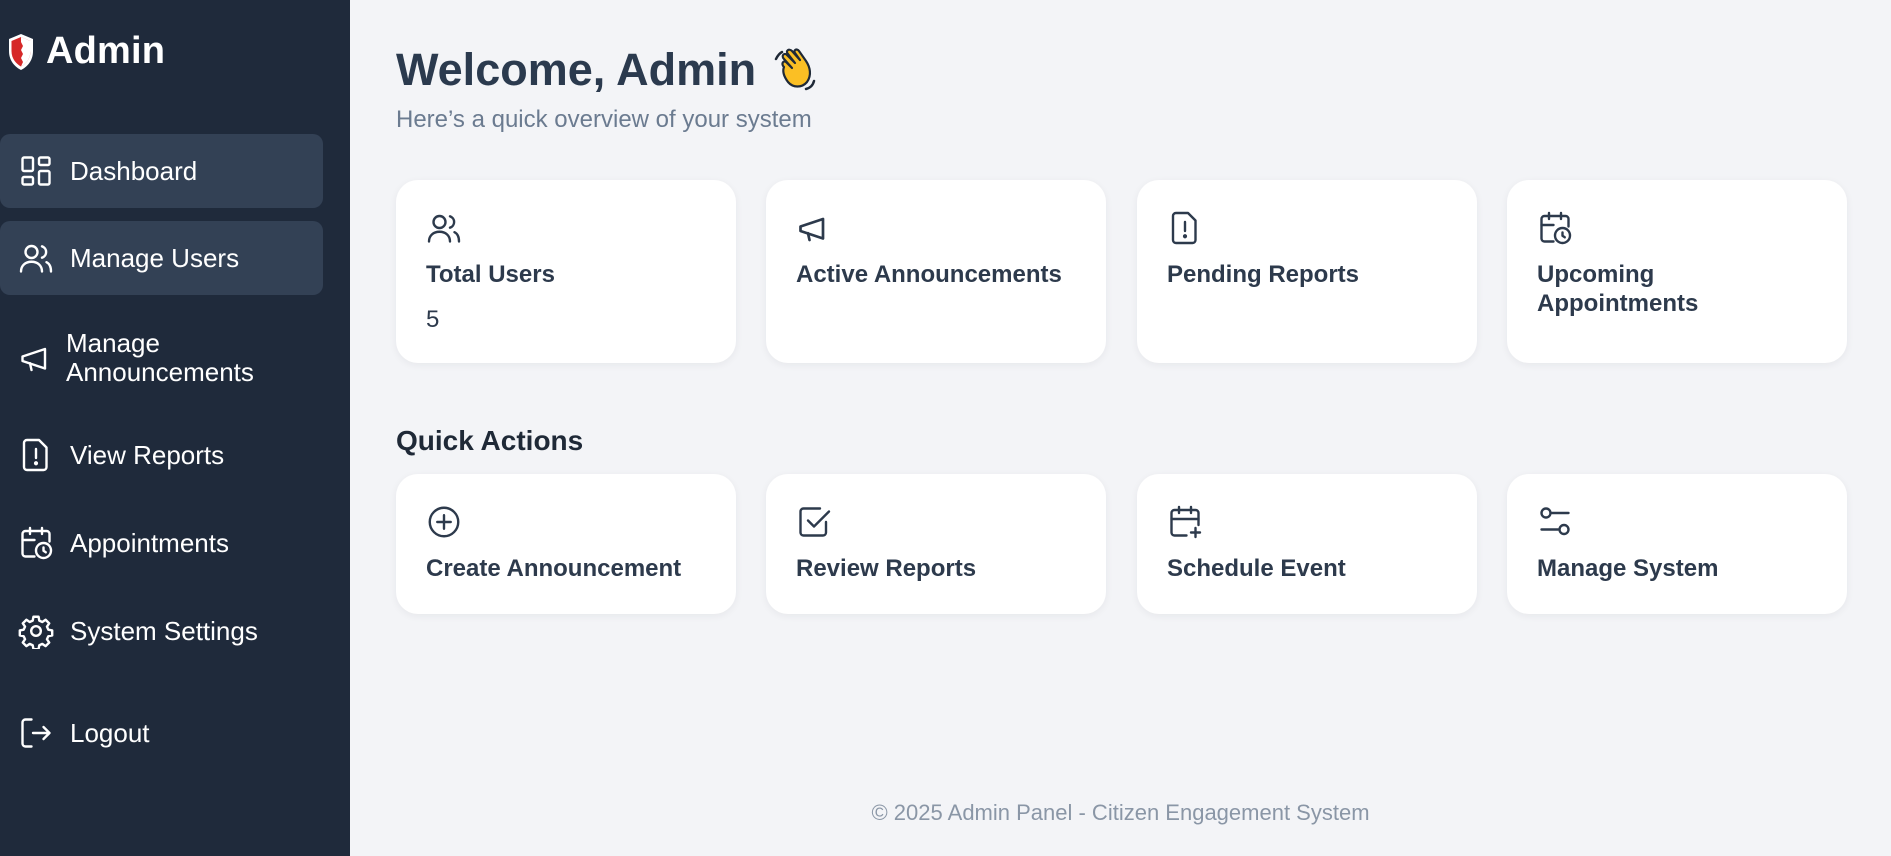 This screenshot has height=856, width=1891. Describe the element at coordinates (110, 732) in the screenshot. I see `sidebar-item-label: Logout` at that location.